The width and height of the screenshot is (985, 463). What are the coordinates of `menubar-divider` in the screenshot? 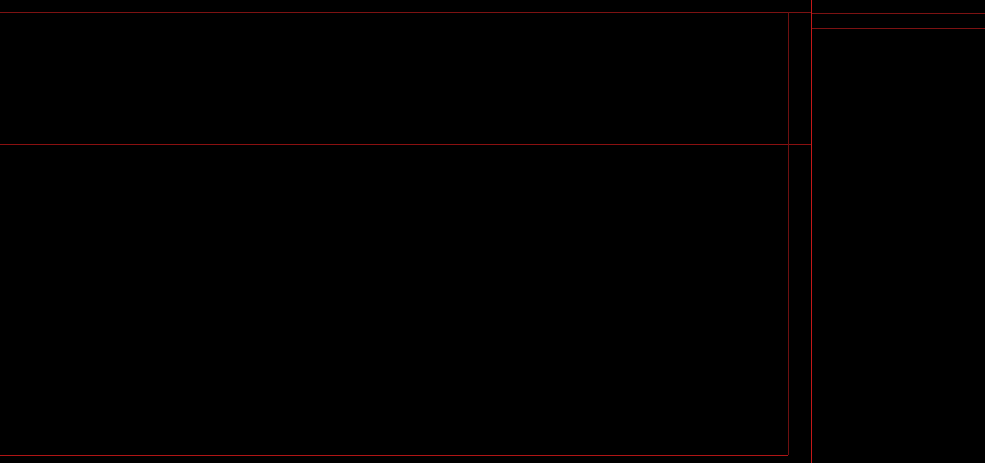 It's located at (405, 12).